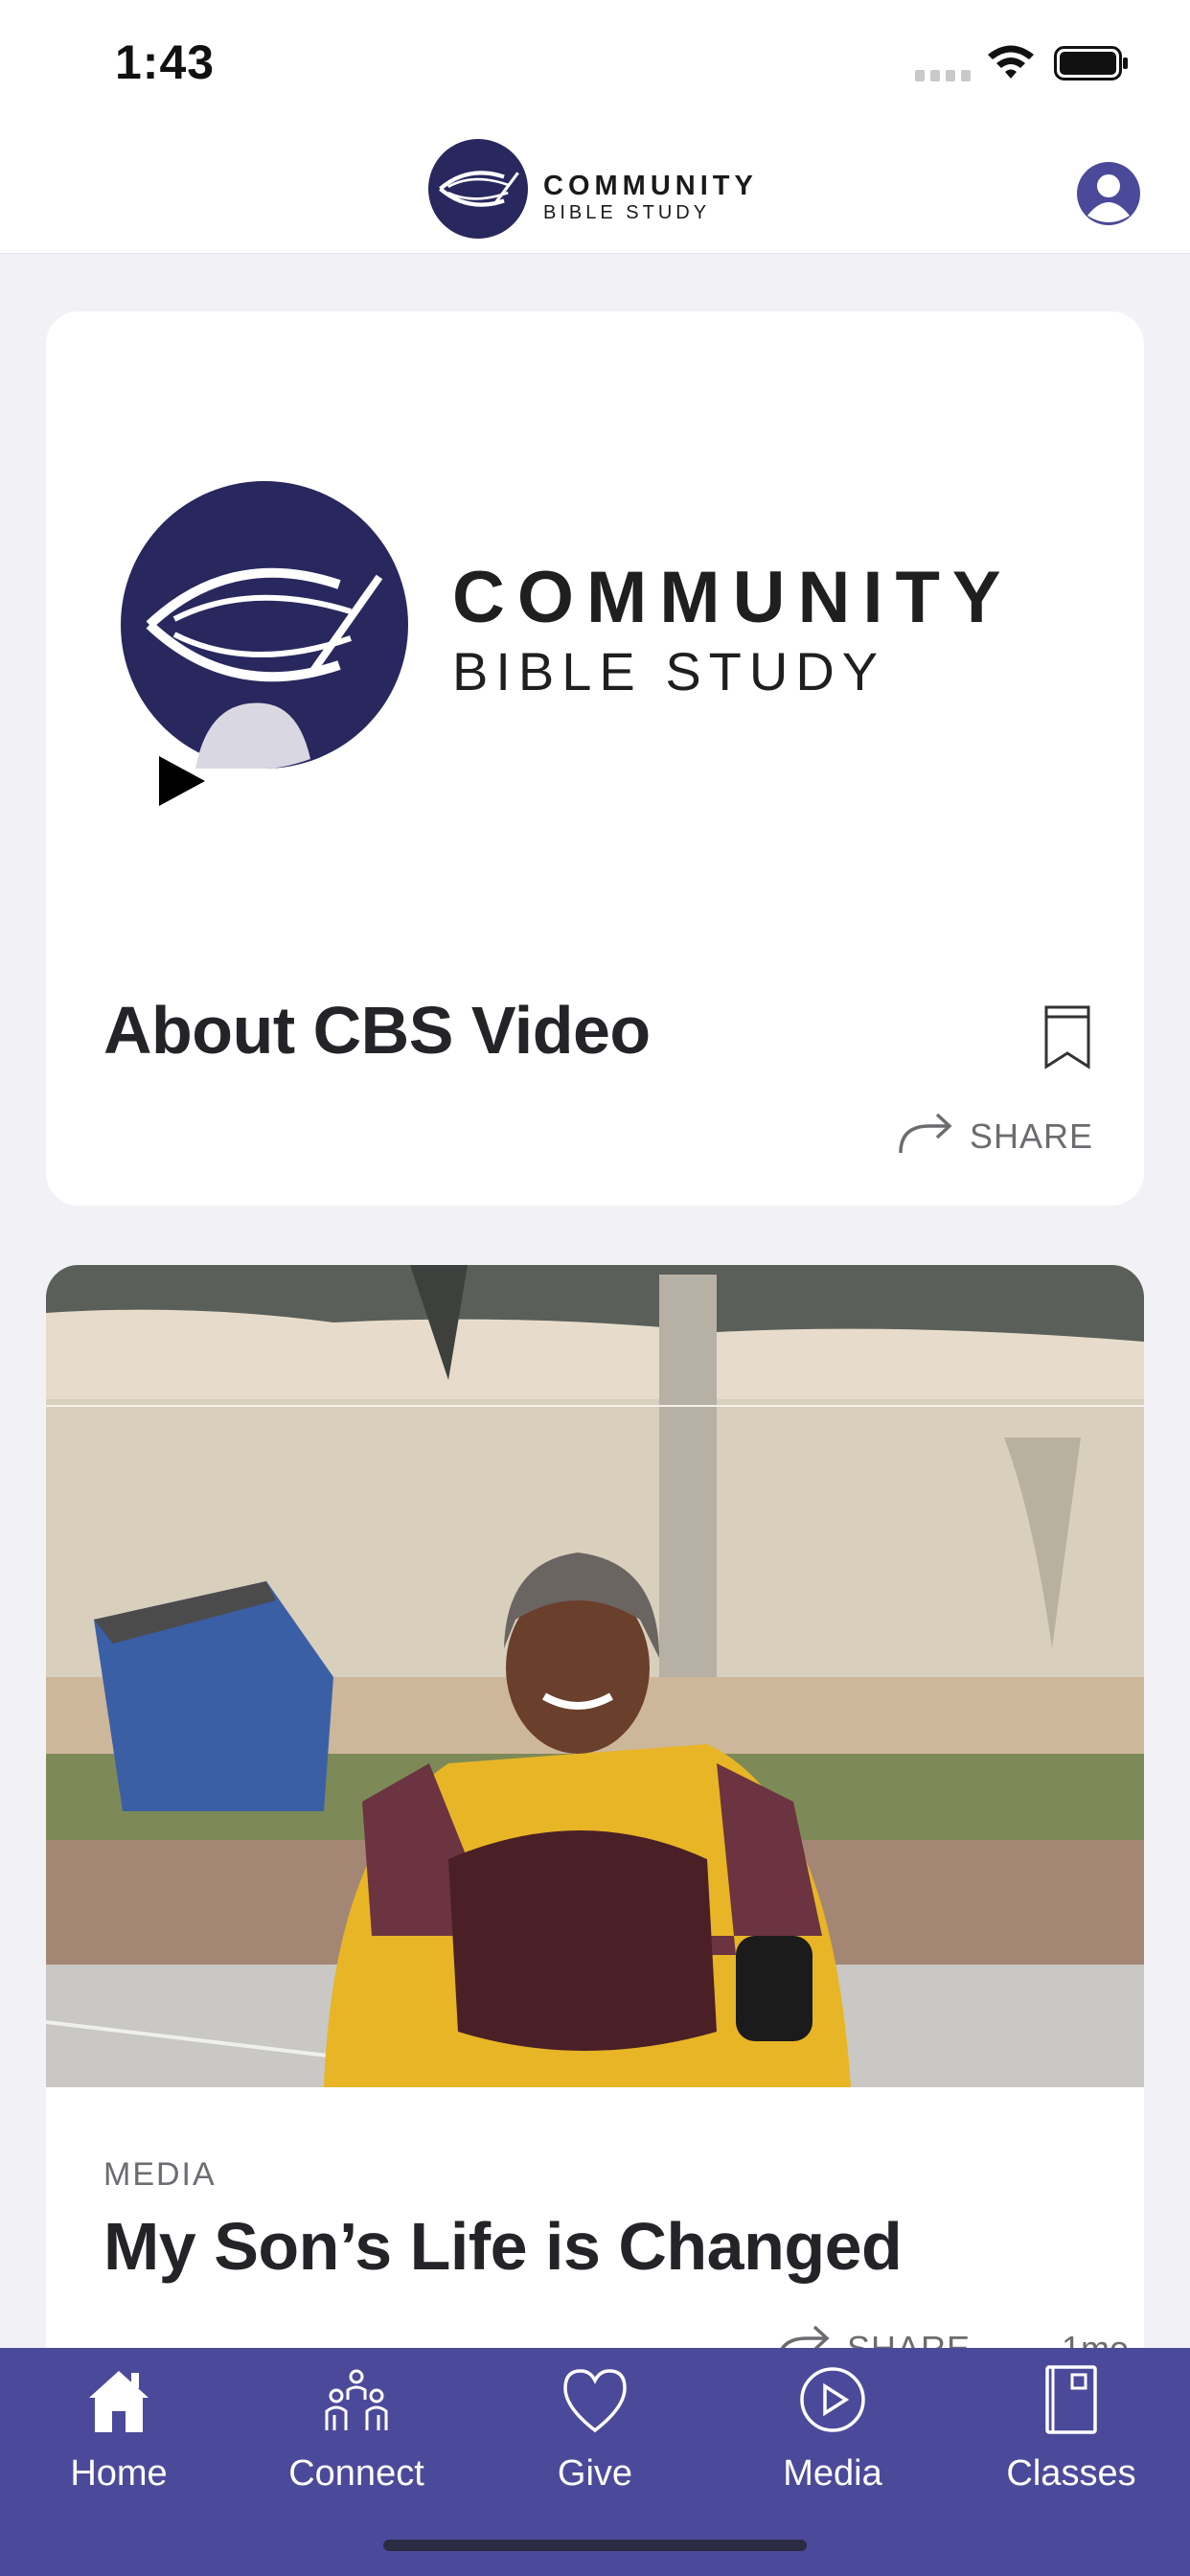 This screenshot has width=1190, height=2576. Describe the element at coordinates (1071, 2473) in the screenshot. I see `tab-label: Classes` at that location.